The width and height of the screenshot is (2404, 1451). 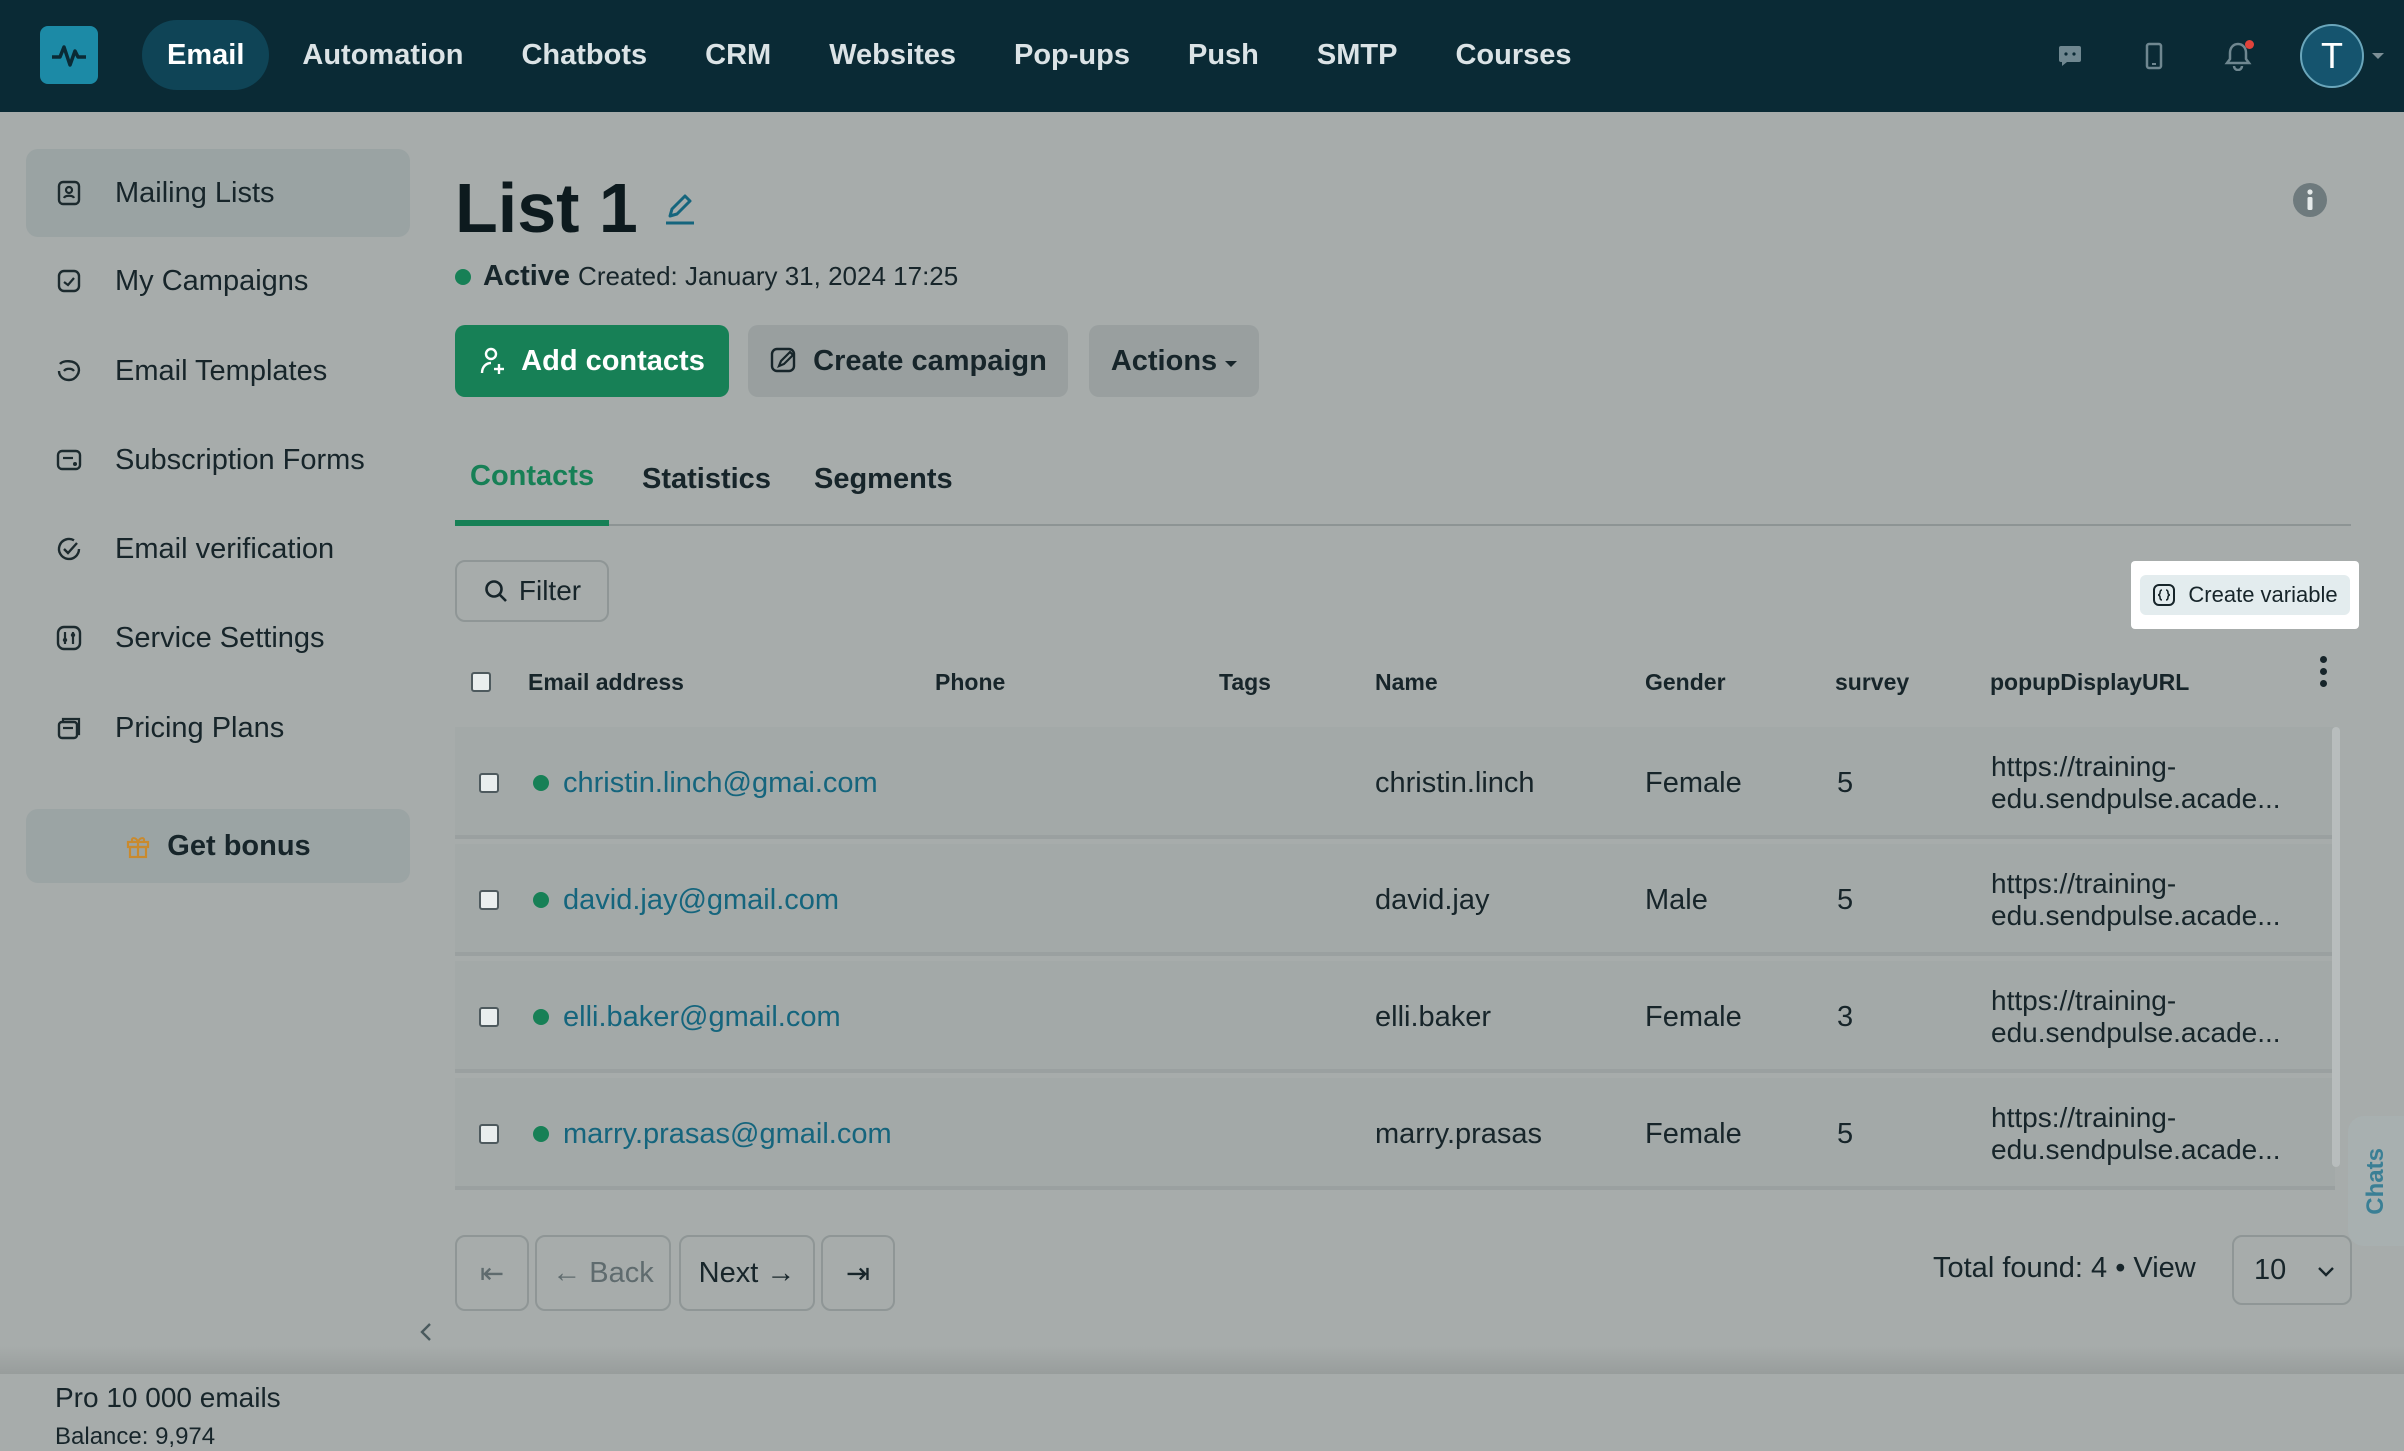 What do you see at coordinates (492, 1273) in the screenshot?
I see `first-page-button: ⇤` at bounding box center [492, 1273].